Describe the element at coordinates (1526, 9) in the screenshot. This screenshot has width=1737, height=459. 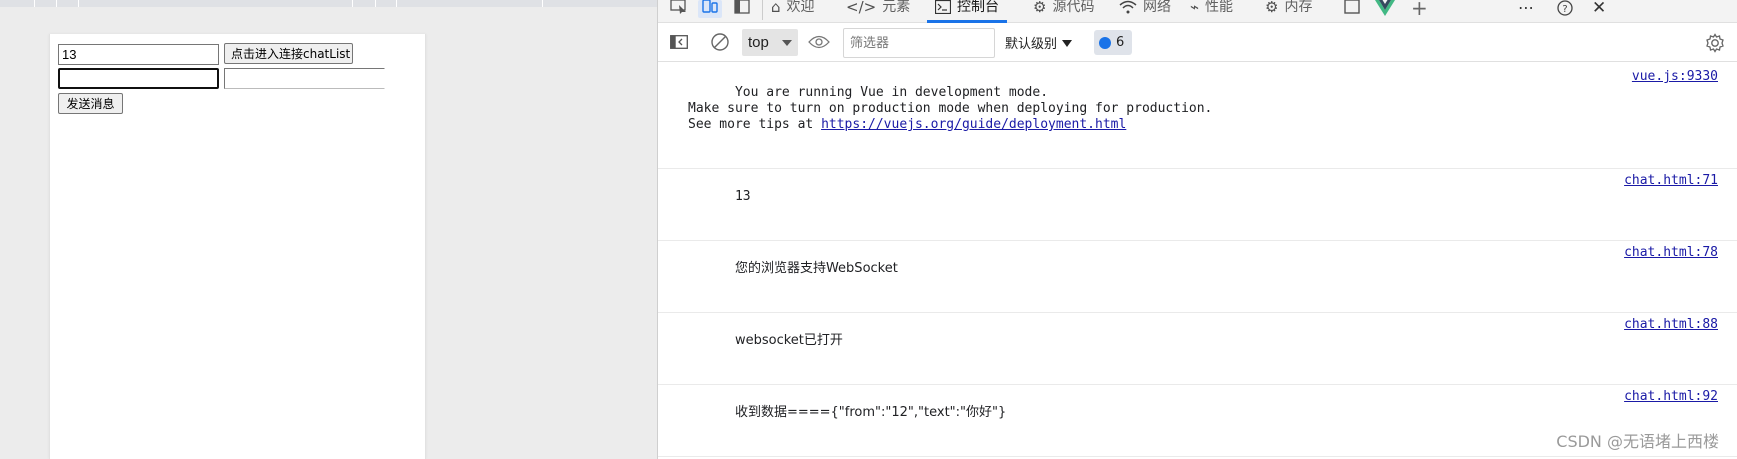
I see `more-options-icon: ⋯` at that location.